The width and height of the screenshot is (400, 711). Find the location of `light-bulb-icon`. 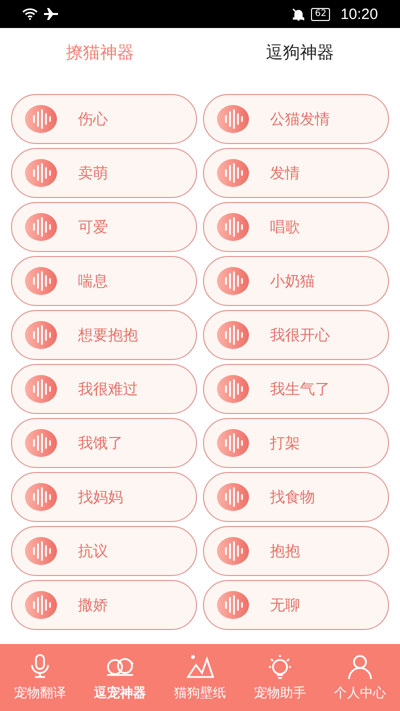

light-bulb-icon is located at coordinates (280, 667).